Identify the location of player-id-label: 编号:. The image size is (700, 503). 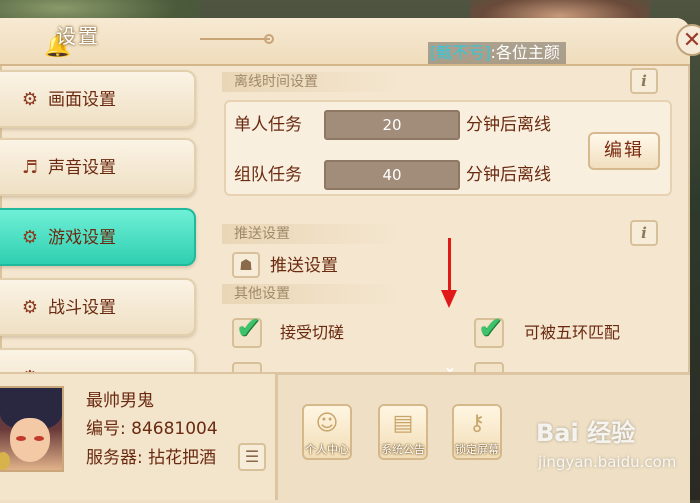
(106, 429).